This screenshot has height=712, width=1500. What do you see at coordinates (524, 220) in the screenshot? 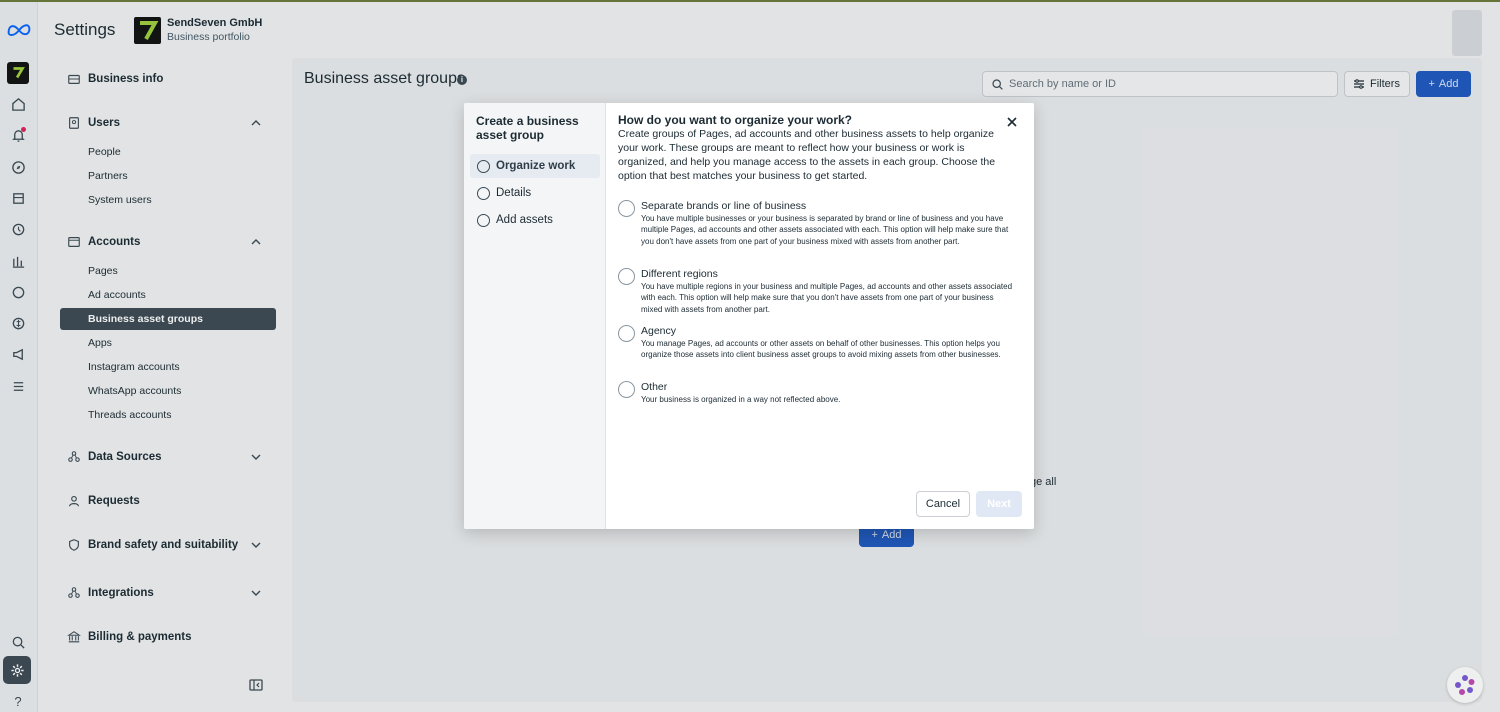
I see `step-label: Add assets` at bounding box center [524, 220].